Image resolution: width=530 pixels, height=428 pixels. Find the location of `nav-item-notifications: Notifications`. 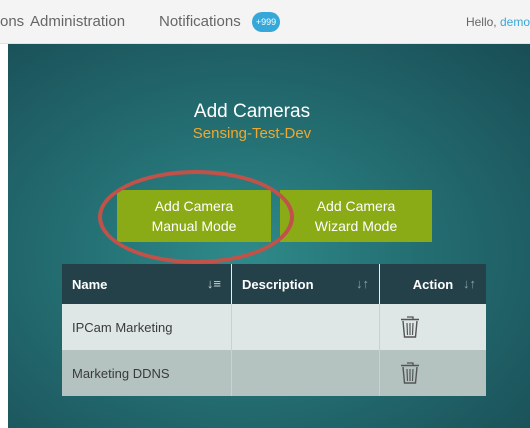

nav-item-notifications: Notifications is located at coordinates (200, 21).